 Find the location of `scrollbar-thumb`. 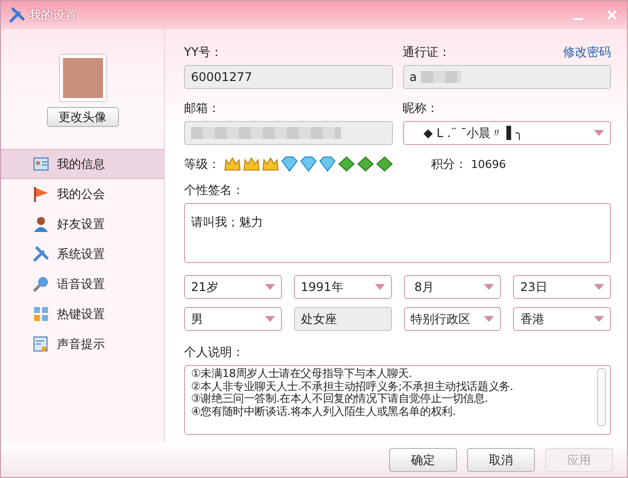

scrollbar-thumb is located at coordinates (601, 397).